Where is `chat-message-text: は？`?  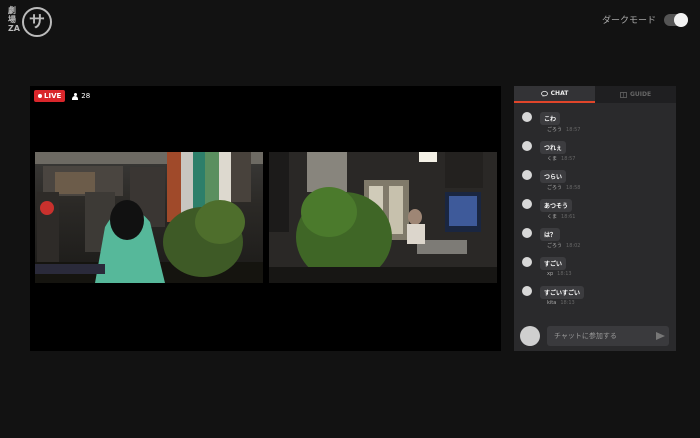
chat-message-text: は？ is located at coordinates (550, 234).